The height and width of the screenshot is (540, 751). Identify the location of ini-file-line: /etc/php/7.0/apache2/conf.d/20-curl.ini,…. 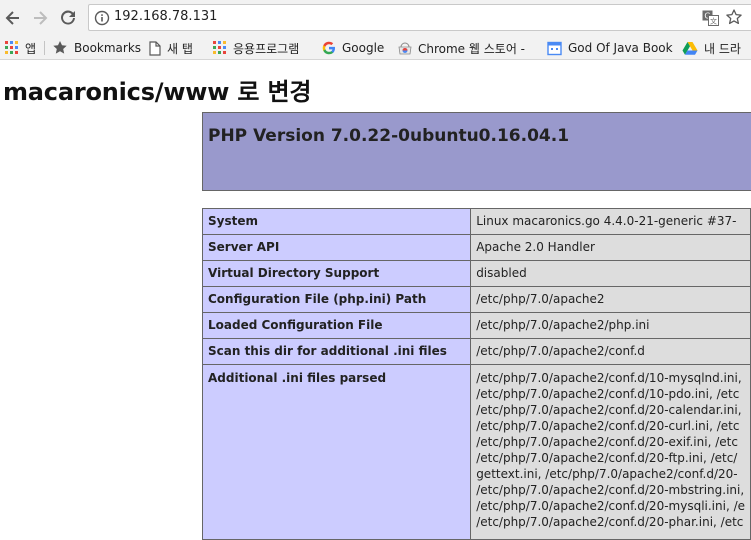
(608, 426).